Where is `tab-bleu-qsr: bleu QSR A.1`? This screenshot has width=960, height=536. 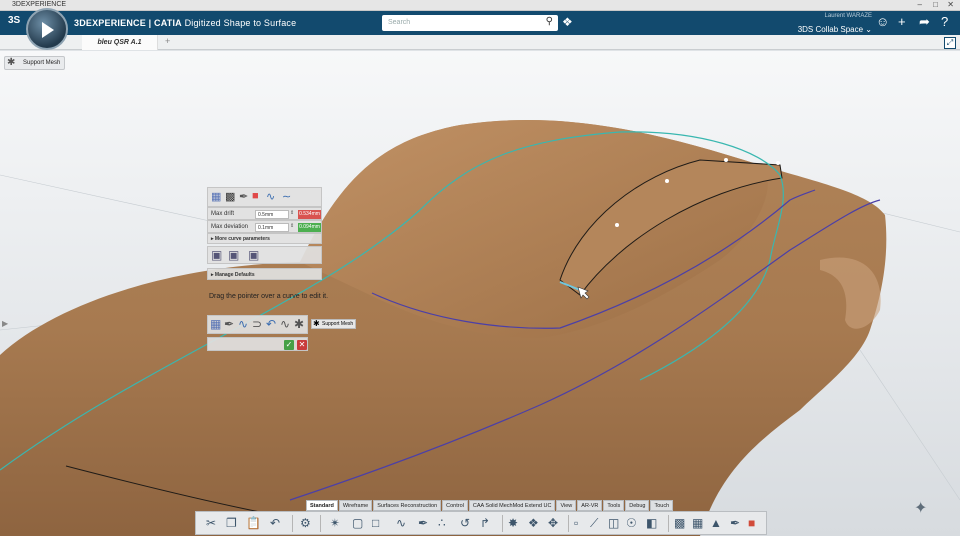 tab-bleu-qsr: bleu QSR A.1 is located at coordinates (120, 42).